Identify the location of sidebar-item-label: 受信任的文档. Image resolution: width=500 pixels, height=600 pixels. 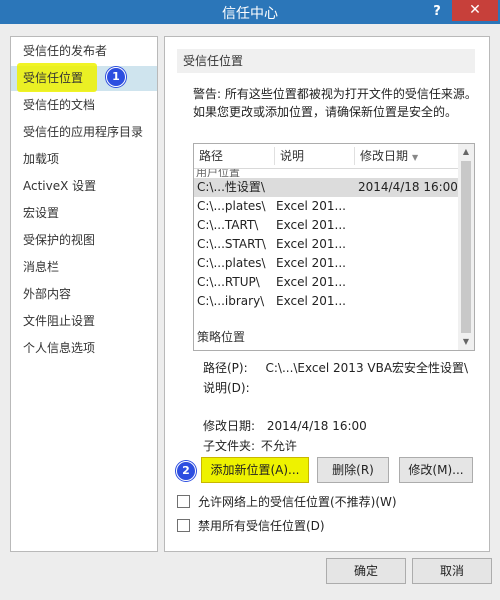
(59, 105).